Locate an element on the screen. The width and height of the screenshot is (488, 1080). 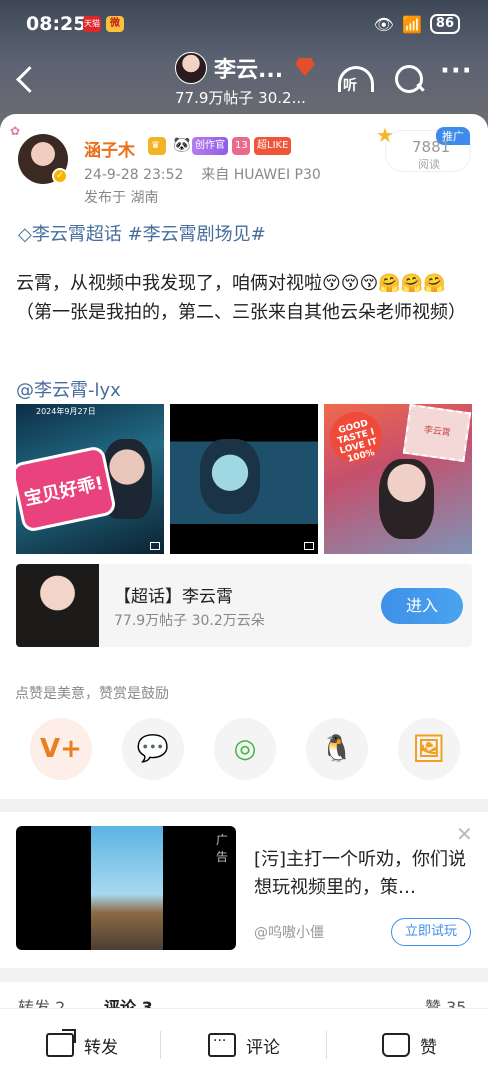
qq-icon: 🐧 is located at coordinates (337, 749).